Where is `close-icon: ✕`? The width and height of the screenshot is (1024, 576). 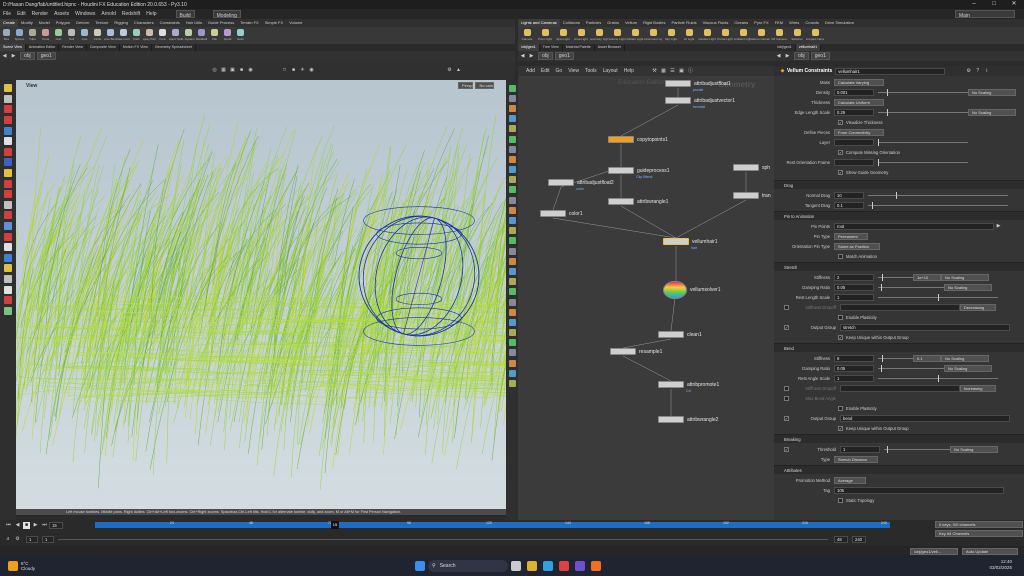
close-icon: ✕ is located at coordinates (1014, 4).